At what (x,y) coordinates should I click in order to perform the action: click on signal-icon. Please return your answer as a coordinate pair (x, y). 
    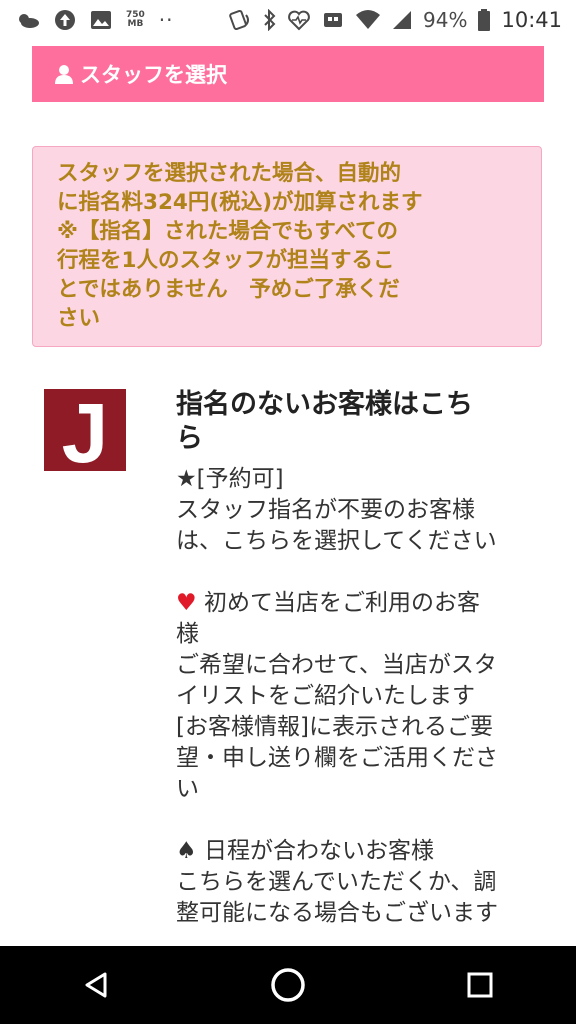
    Looking at the image, I should click on (402, 20).